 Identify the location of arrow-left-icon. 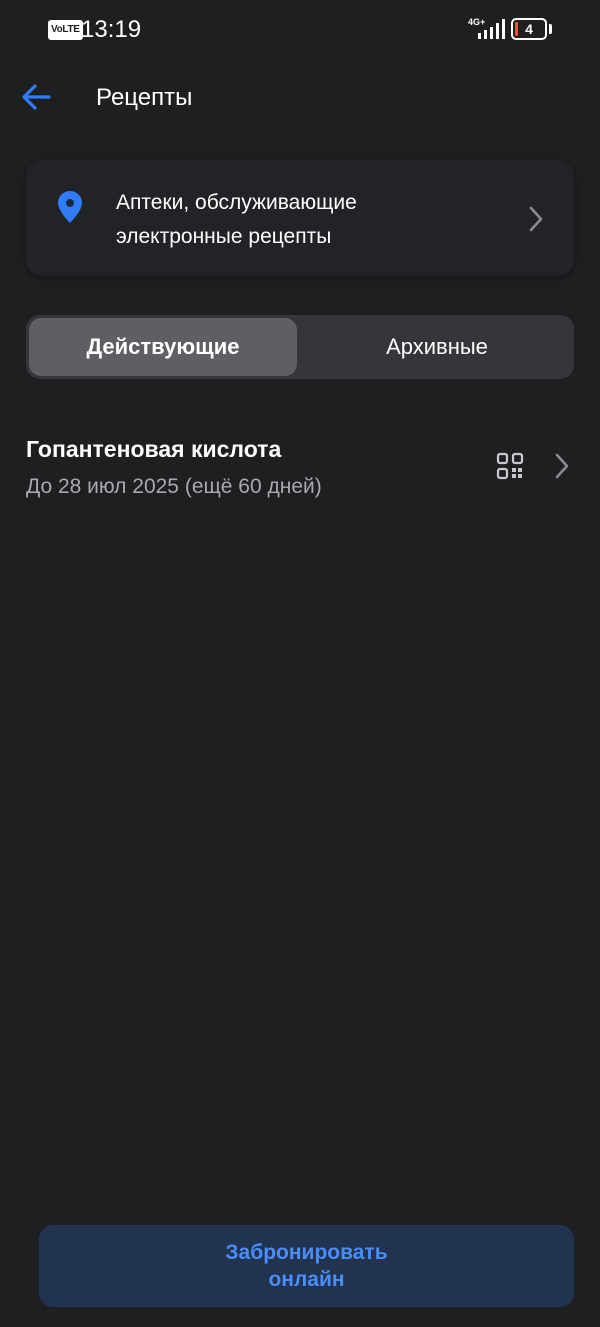
(36, 97).